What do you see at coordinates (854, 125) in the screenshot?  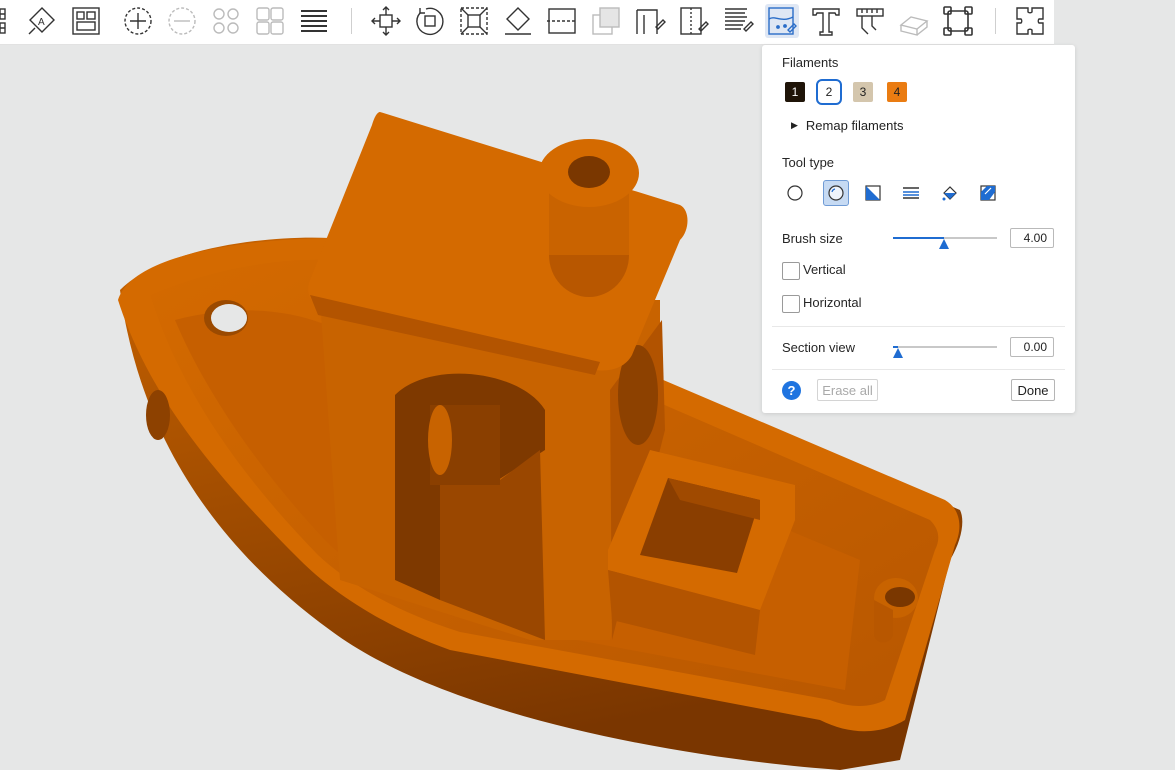 I see `remap-filaments-label: Remap filaments` at bounding box center [854, 125].